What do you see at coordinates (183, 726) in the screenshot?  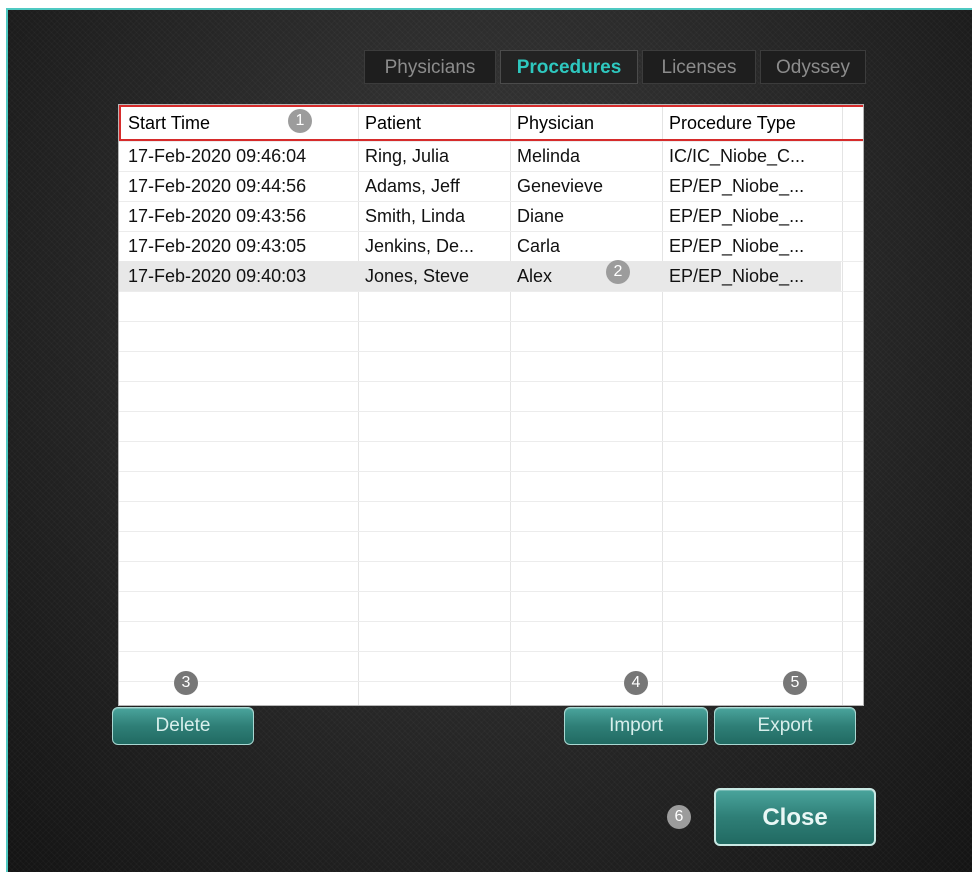 I see `delete-button: Delete` at bounding box center [183, 726].